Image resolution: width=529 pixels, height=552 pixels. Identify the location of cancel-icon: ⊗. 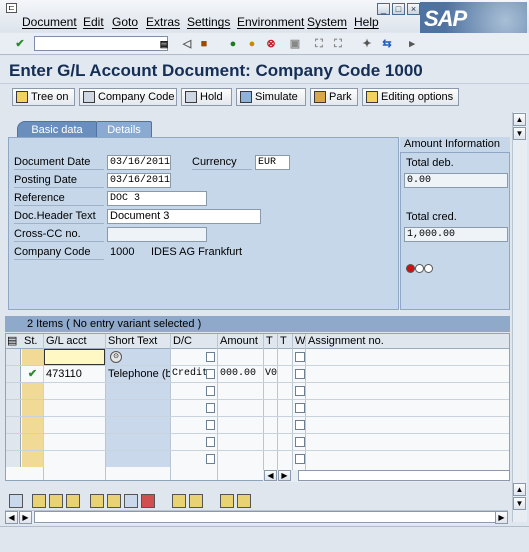
(271, 44).